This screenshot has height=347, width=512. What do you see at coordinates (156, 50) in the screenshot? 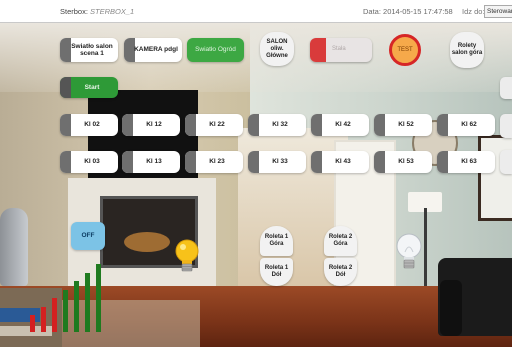
I see `kamera-pdgl-label: KAMERA pdgl` at bounding box center [156, 50].